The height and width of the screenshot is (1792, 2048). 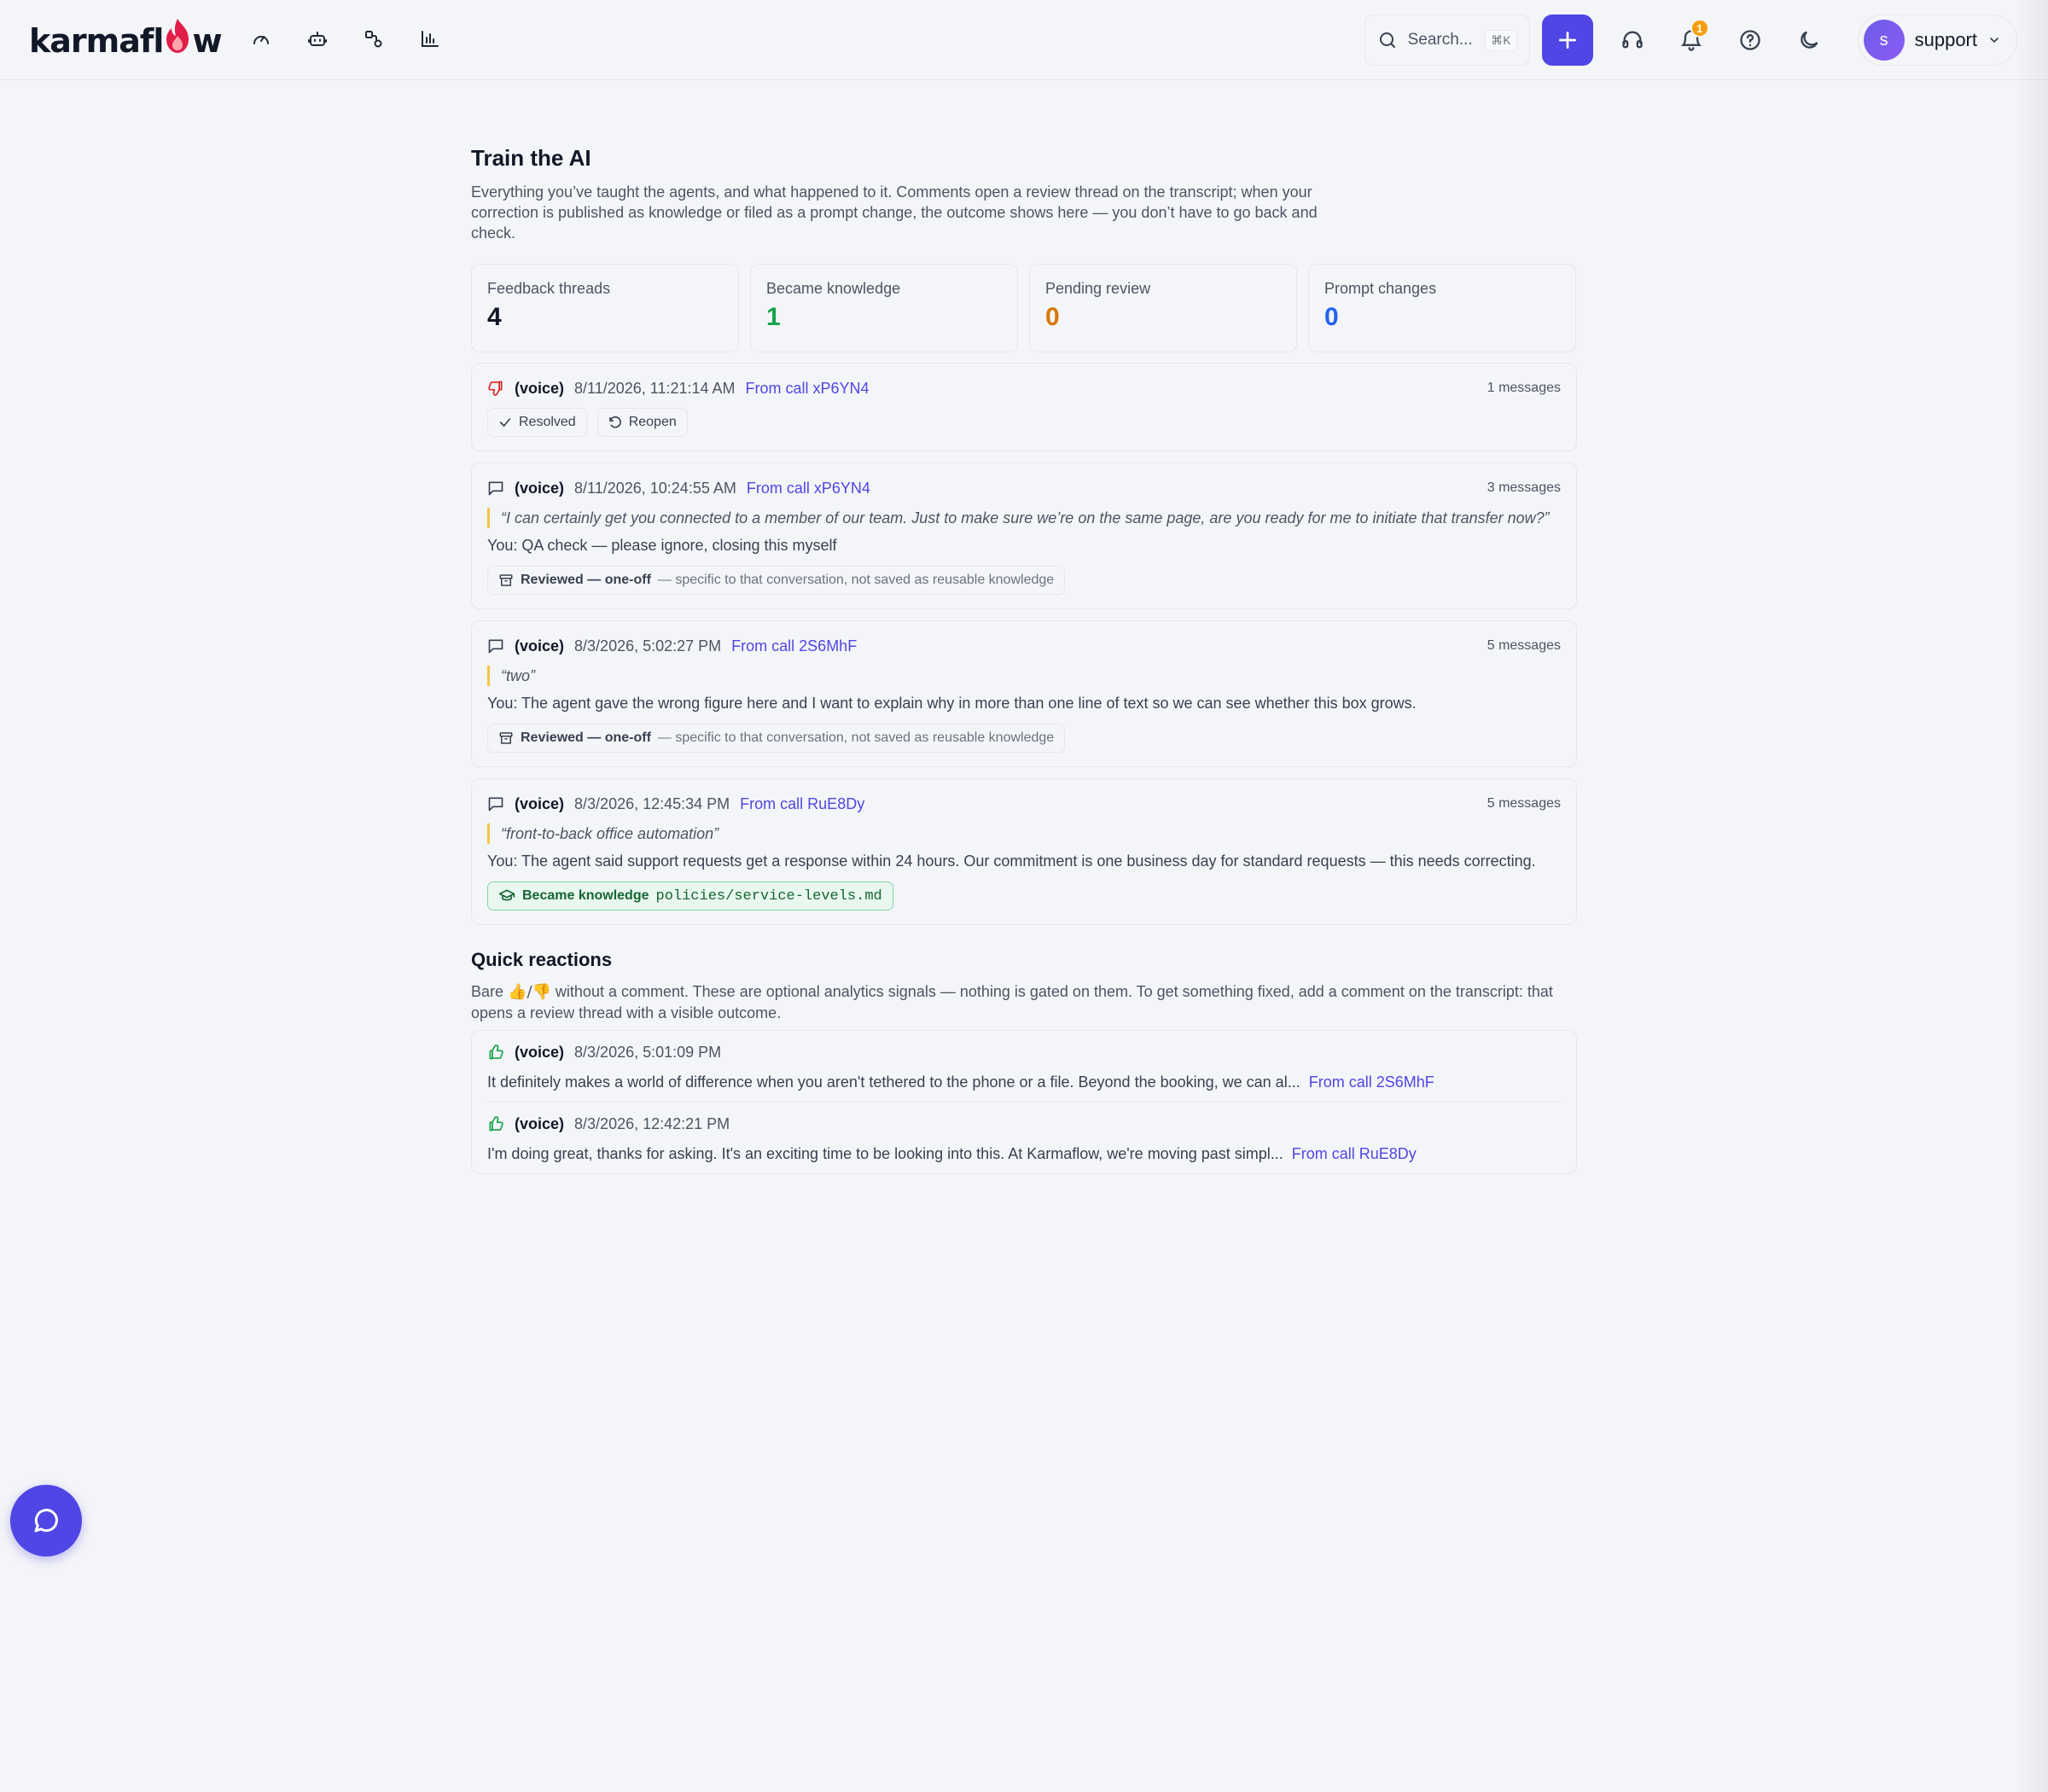 What do you see at coordinates (430, 39) in the screenshot?
I see `analytics-icon` at bounding box center [430, 39].